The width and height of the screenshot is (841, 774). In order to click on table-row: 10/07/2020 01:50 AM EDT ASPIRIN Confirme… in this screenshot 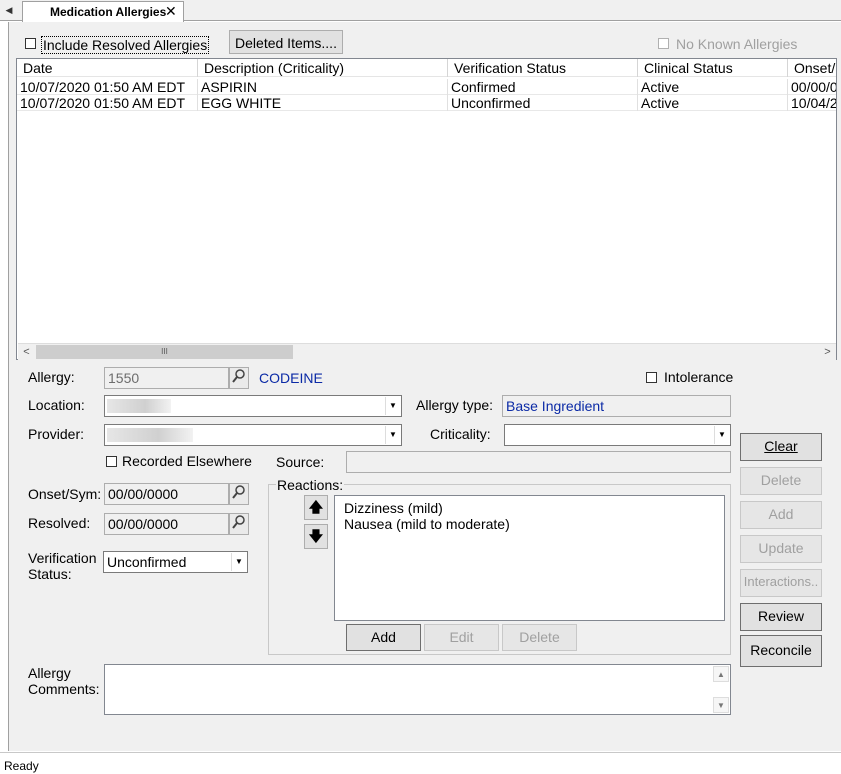, I will do `click(426, 87)`.